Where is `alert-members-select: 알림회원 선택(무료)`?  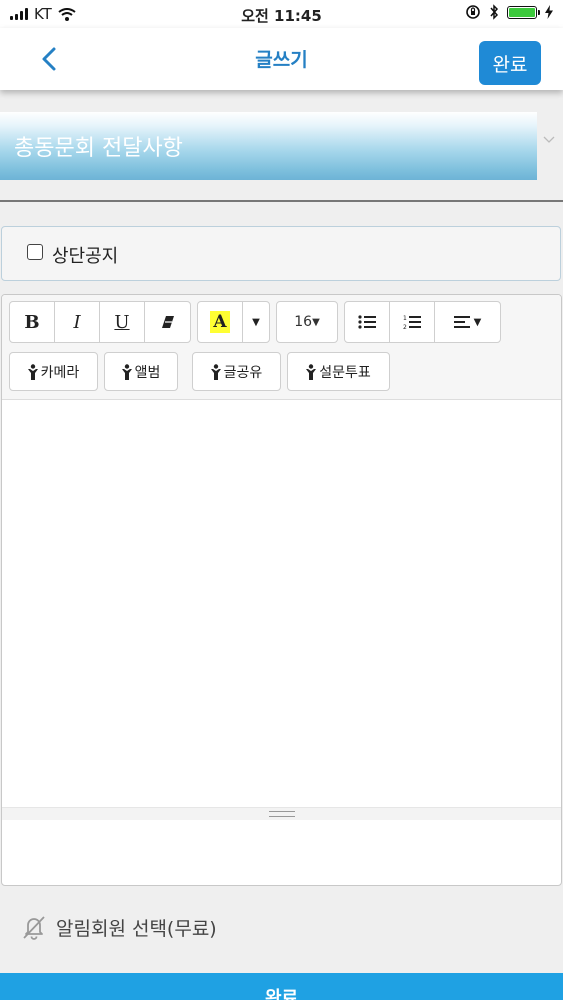
alert-members-select: 알림회원 선택(무료) is located at coordinates (118, 927).